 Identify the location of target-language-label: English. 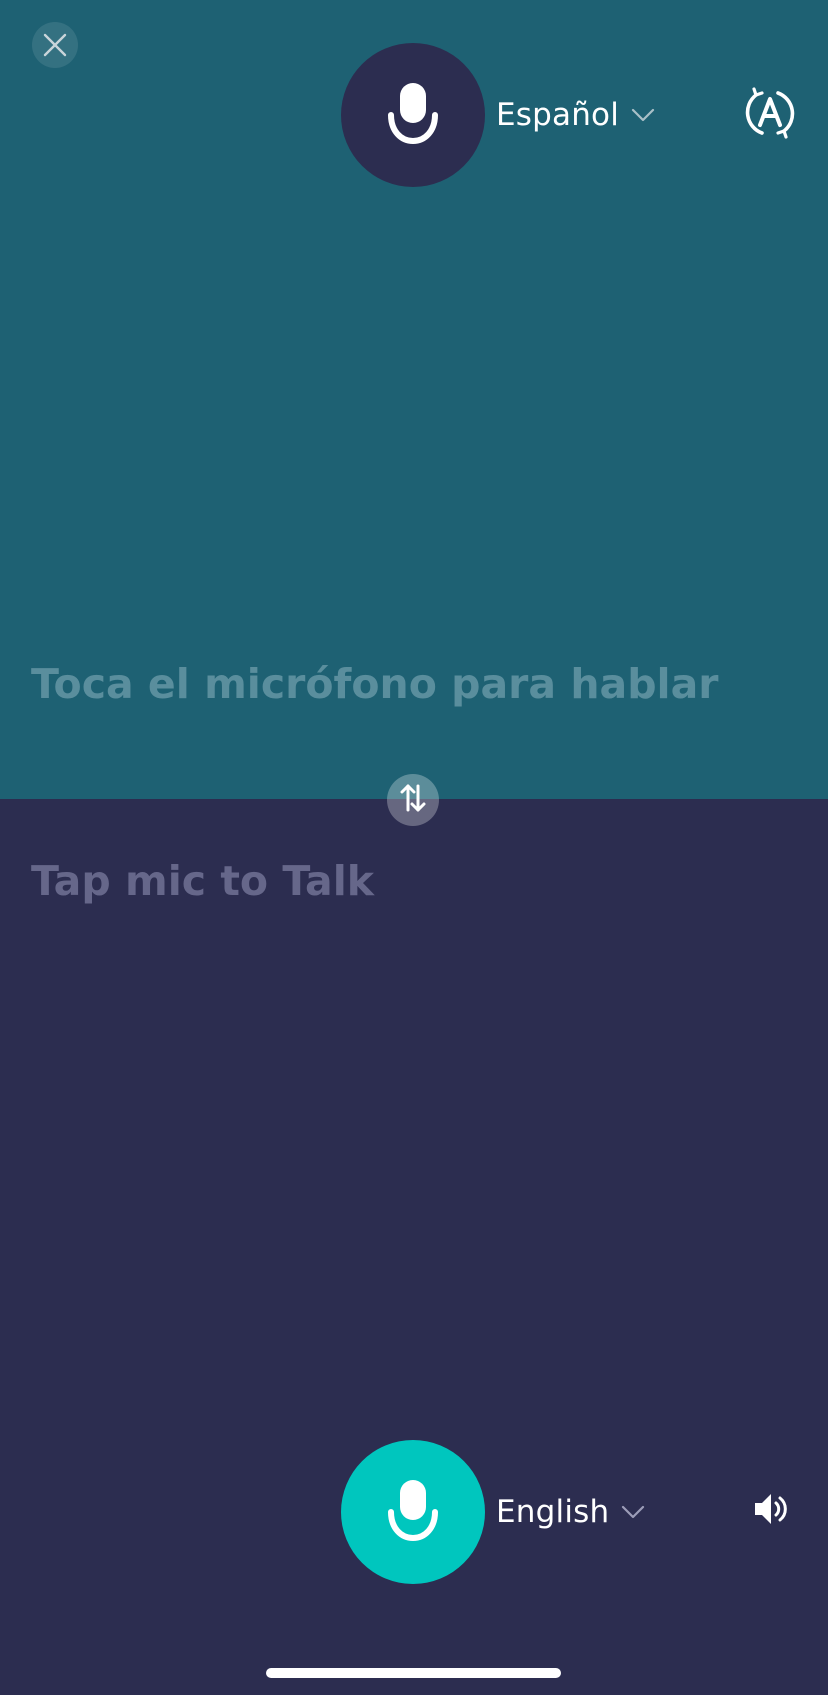
(553, 1512).